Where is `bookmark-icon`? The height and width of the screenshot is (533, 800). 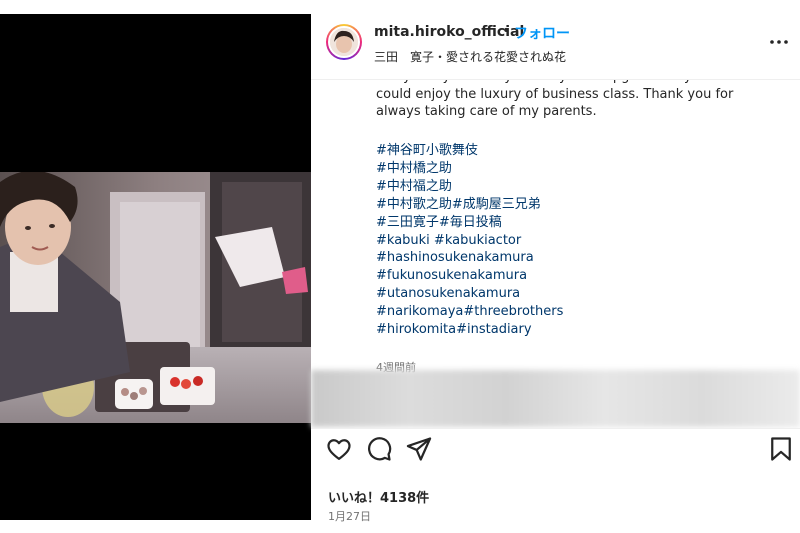
bookmark-icon is located at coordinates (781, 449).